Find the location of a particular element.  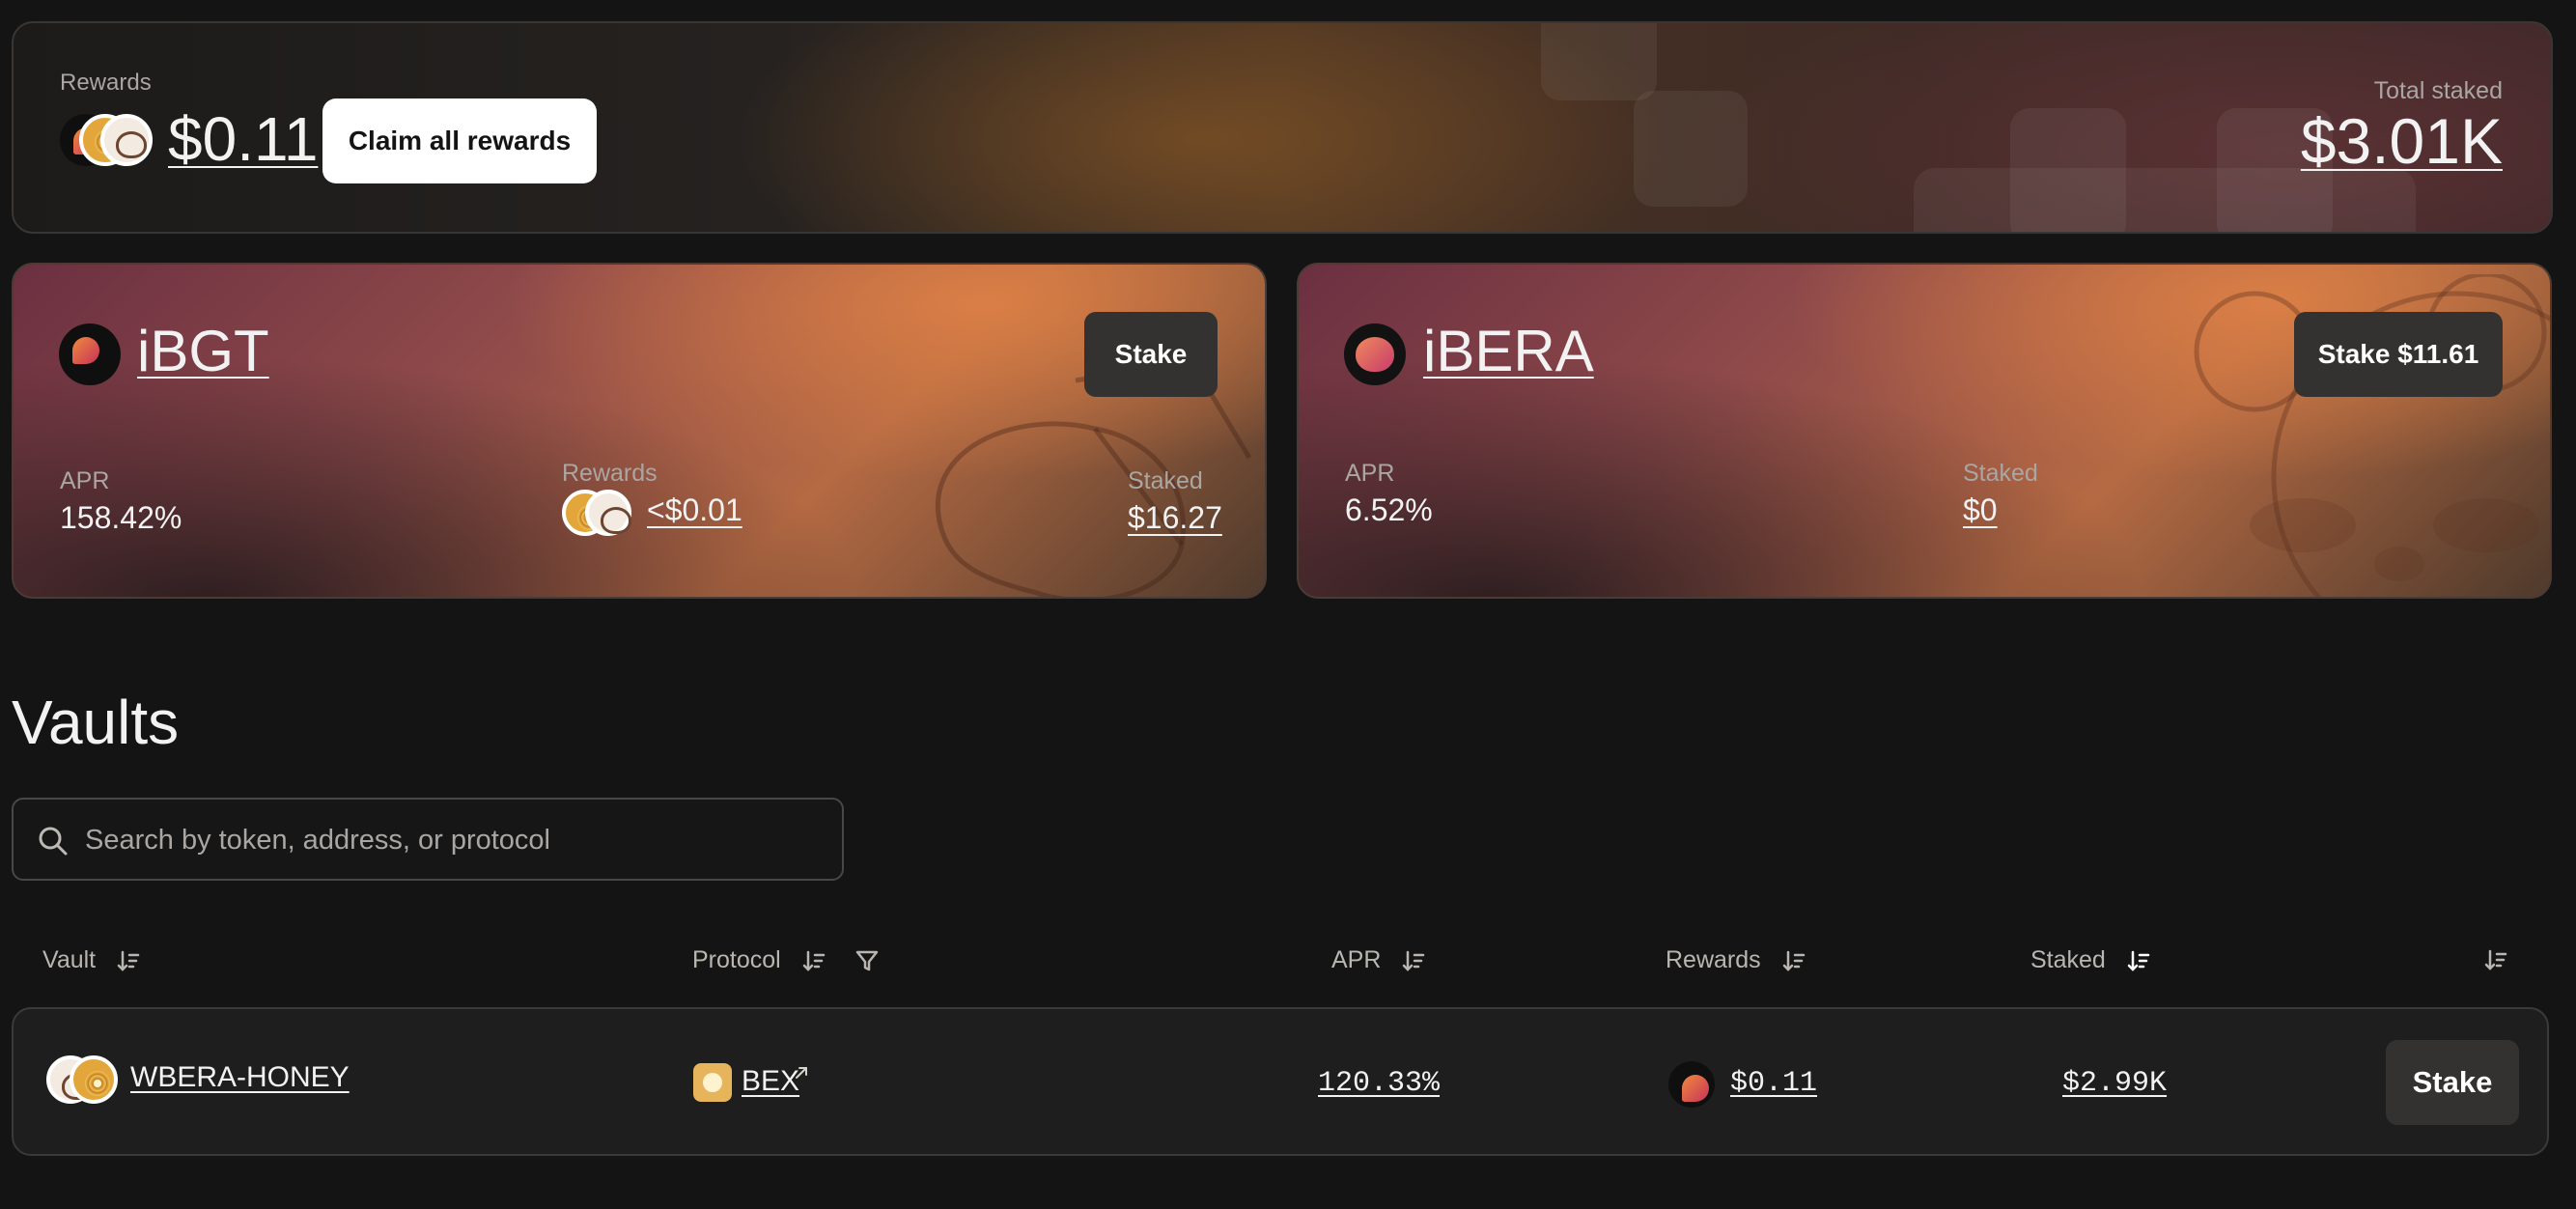

column-header-staked-label: Staked is located at coordinates (2068, 959).